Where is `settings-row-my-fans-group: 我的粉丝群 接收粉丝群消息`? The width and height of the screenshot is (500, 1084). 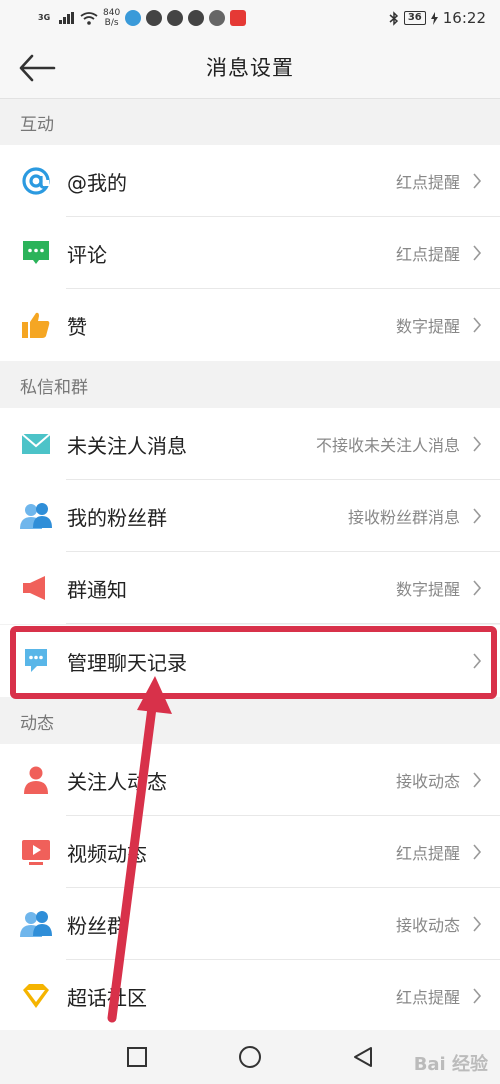 settings-row-my-fans-group: 我的粉丝群 接收粉丝群消息 is located at coordinates (250, 516).